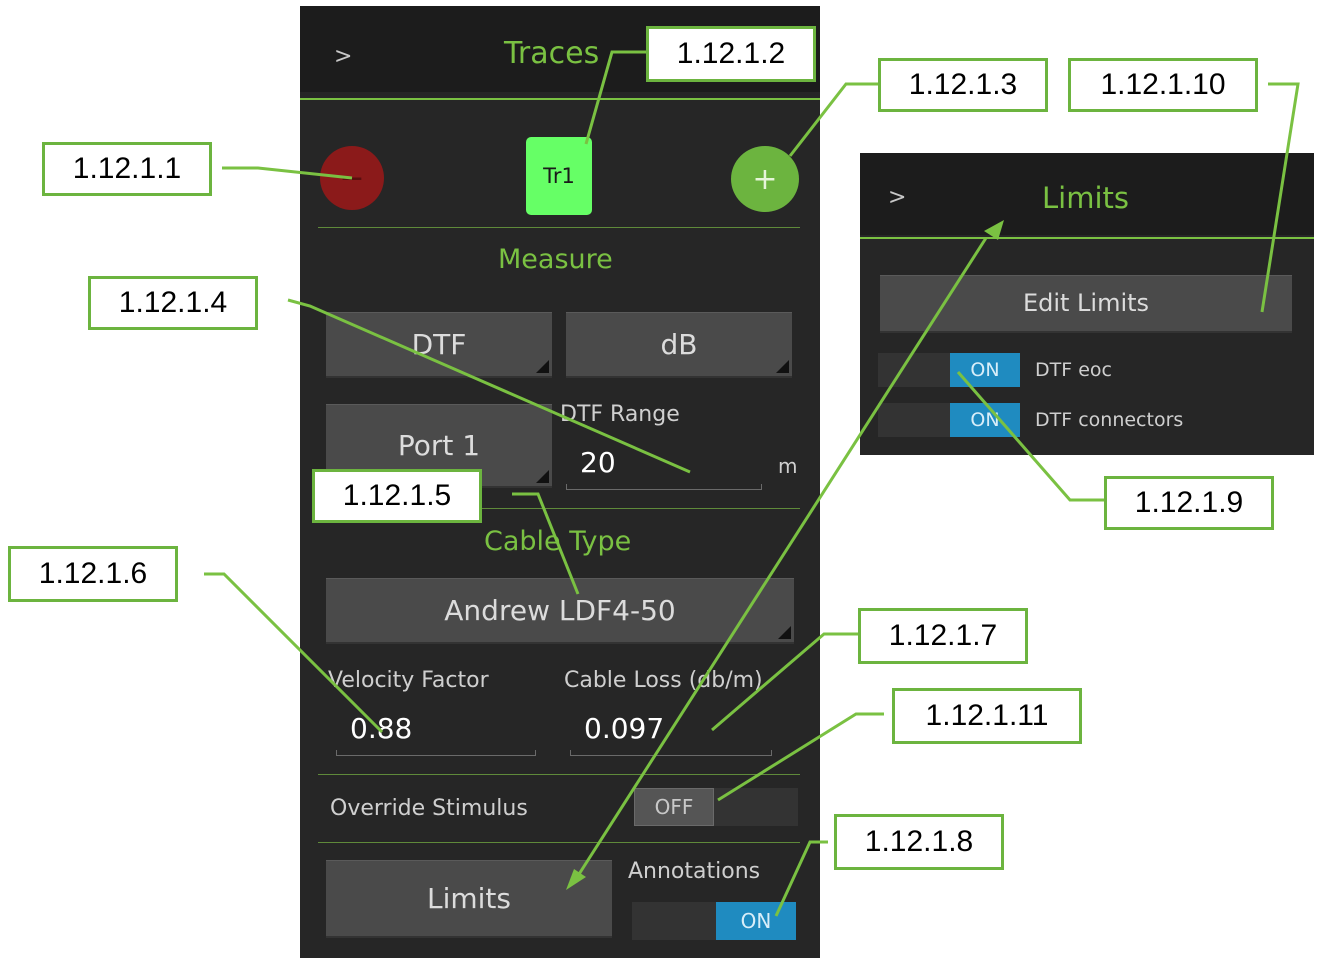 The height and width of the screenshot is (958, 1319). I want to click on cable-type-button: Andrew LDF4-50, so click(560, 611).